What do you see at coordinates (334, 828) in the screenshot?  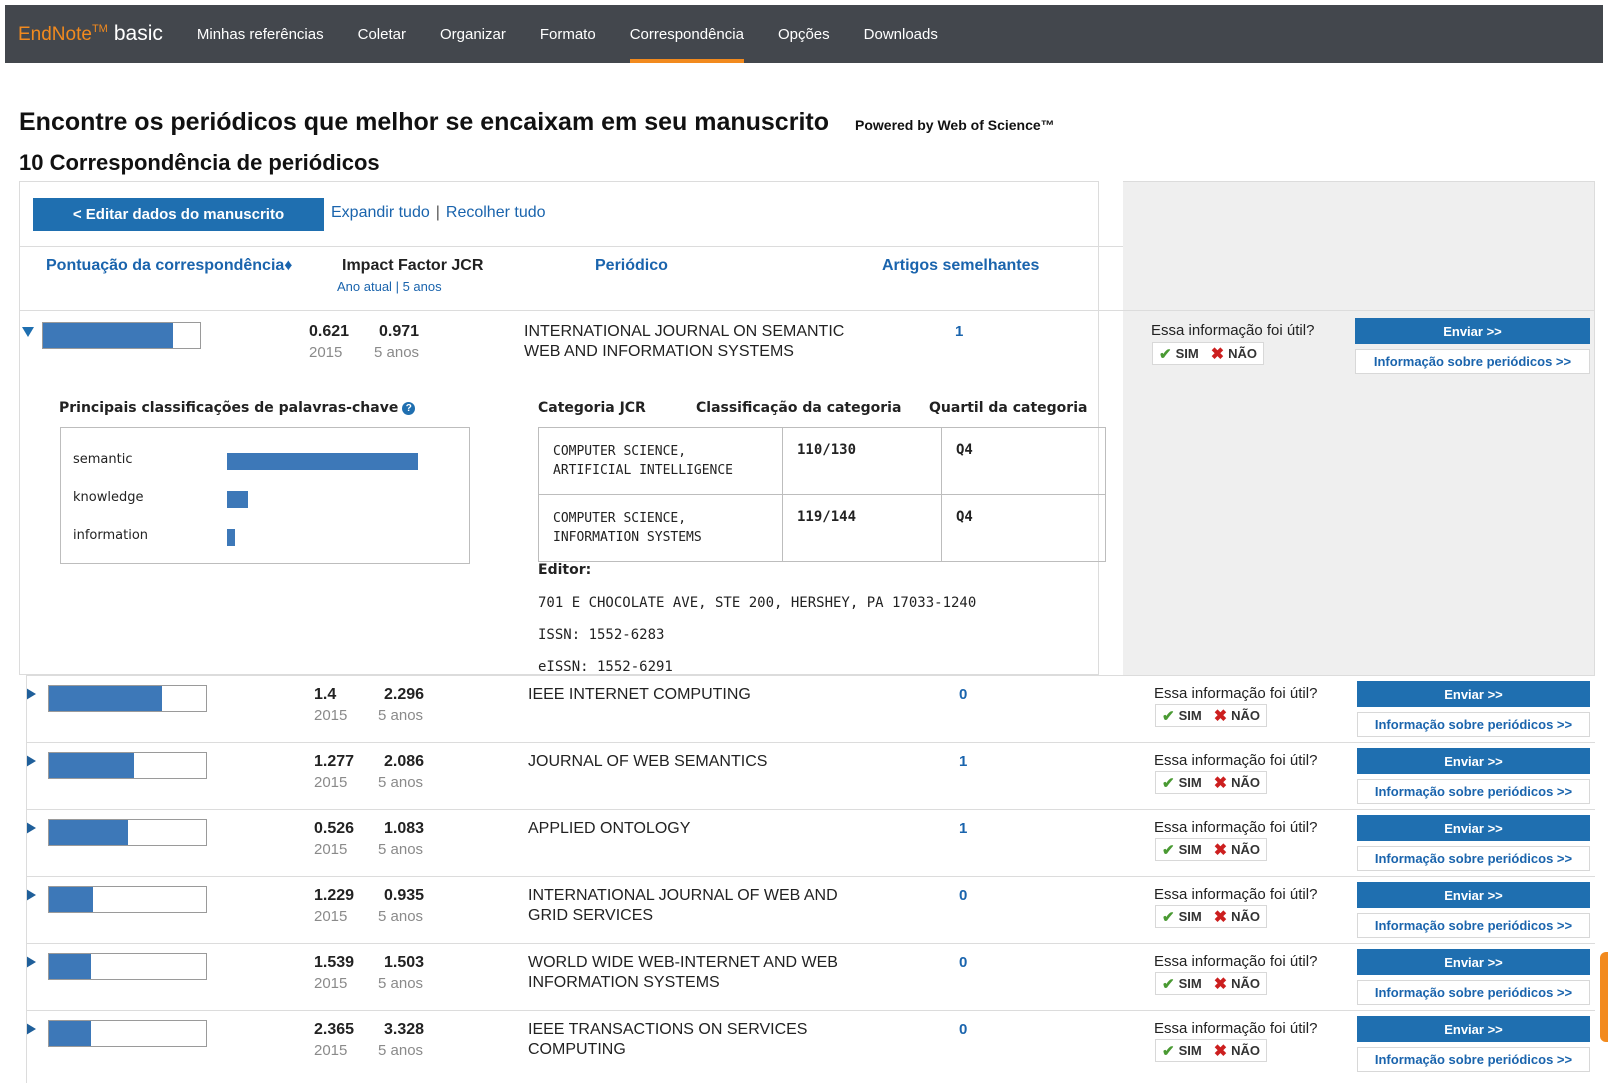 I see `impact-current-value: 0.526` at bounding box center [334, 828].